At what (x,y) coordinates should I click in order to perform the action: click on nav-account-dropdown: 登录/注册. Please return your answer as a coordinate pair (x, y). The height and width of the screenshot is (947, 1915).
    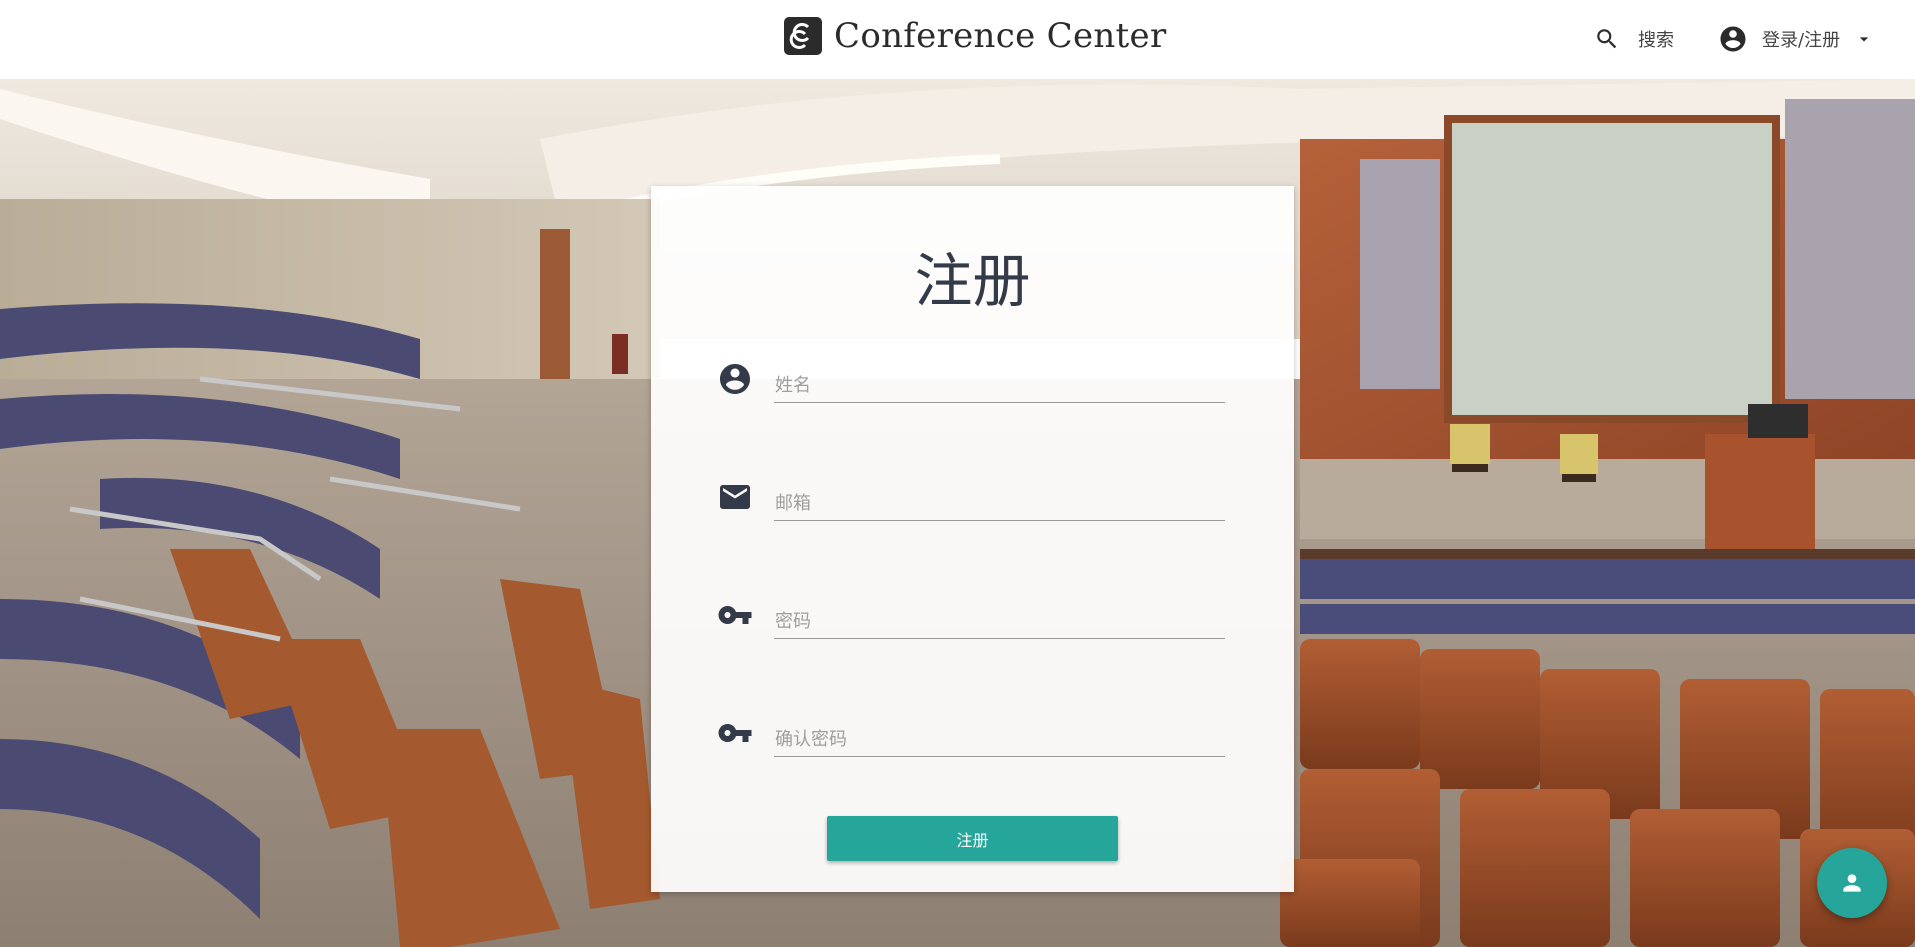
    Looking at the image, I should click on (1796, 39).